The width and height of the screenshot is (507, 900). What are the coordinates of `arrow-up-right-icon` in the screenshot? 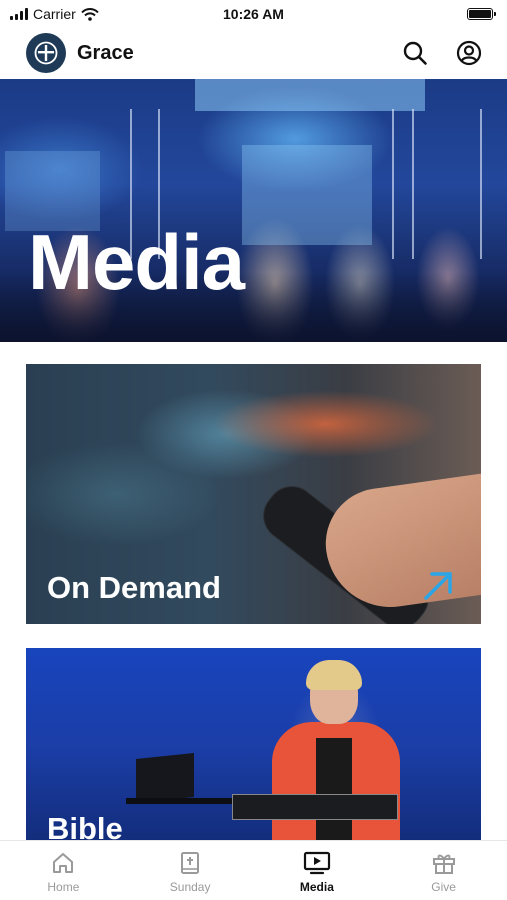 It's located at (438, 586).